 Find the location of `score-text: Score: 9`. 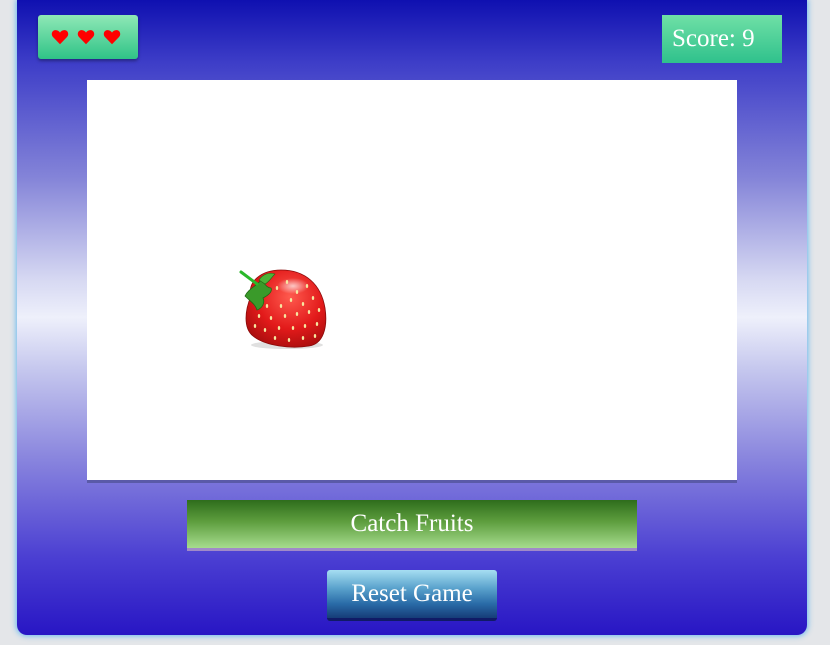

score-text: Score: 9 is located at coordinates (713, 38).